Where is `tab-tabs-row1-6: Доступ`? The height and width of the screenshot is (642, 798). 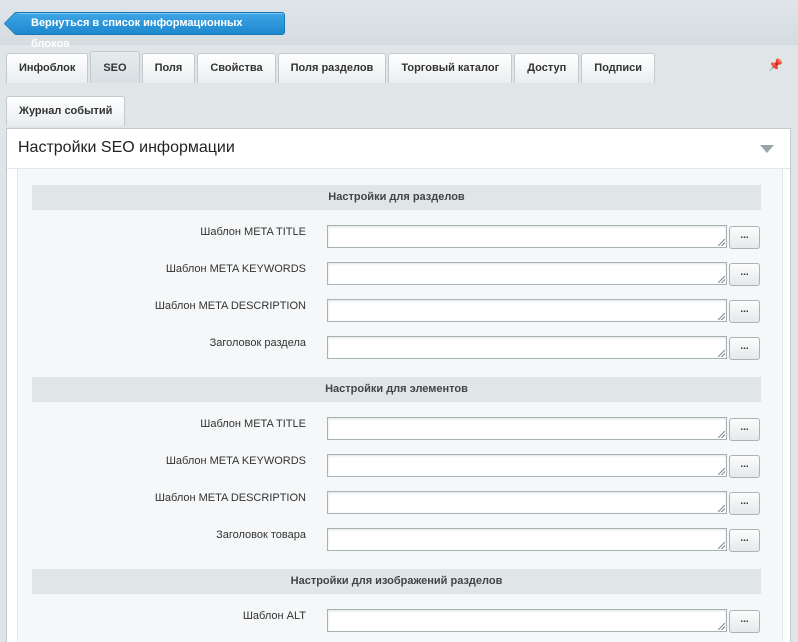 tab-tabs-row1-6: Доступ is located at coordinates (547, 68).